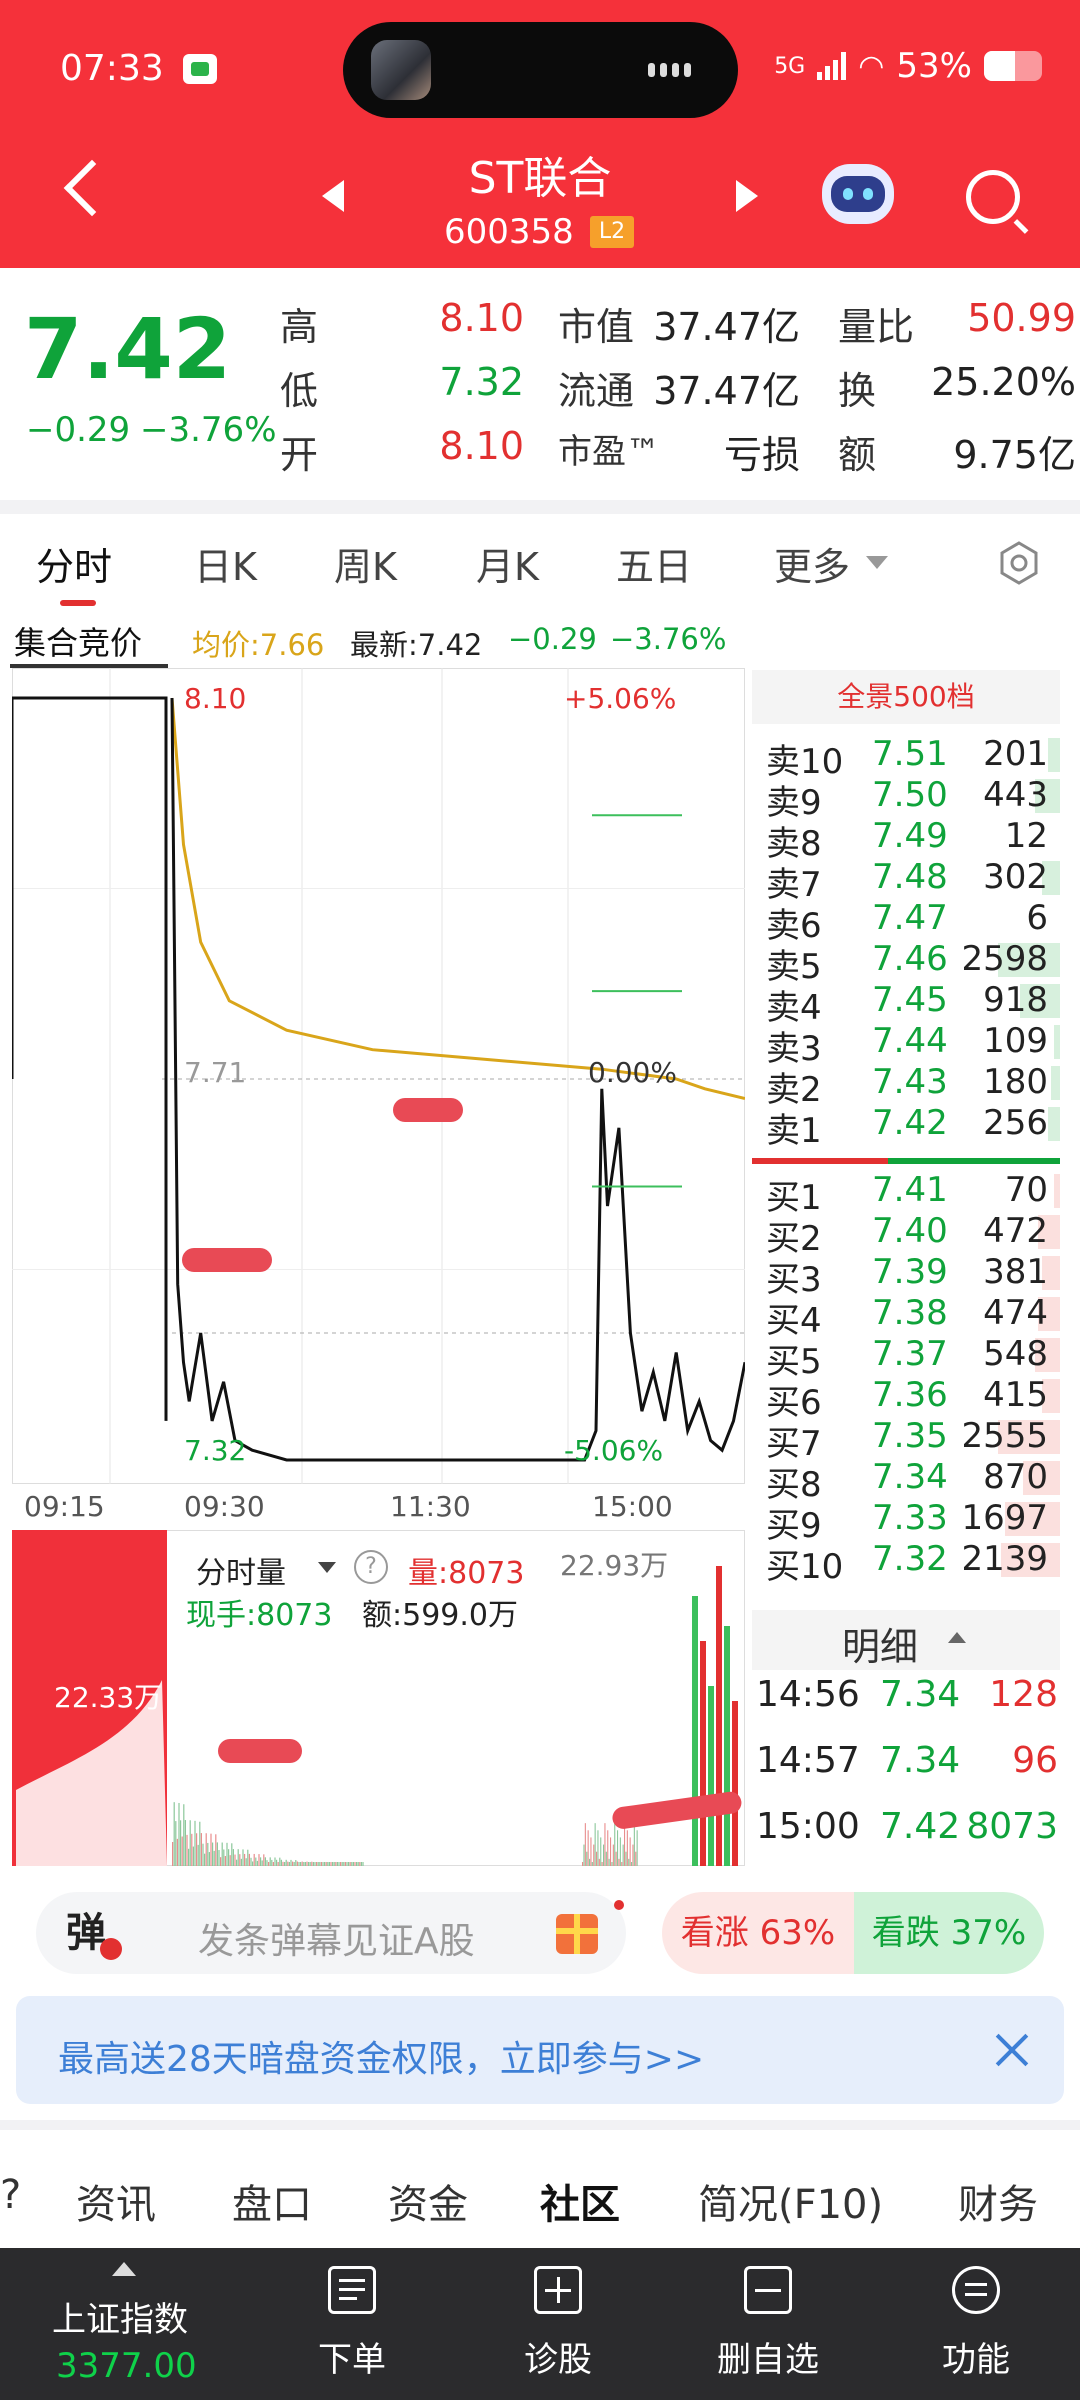 The width and height of the screenshot is (1080, 2400). I want to click on sell-row: 卖2 7.43 180, so click(906, 1086).